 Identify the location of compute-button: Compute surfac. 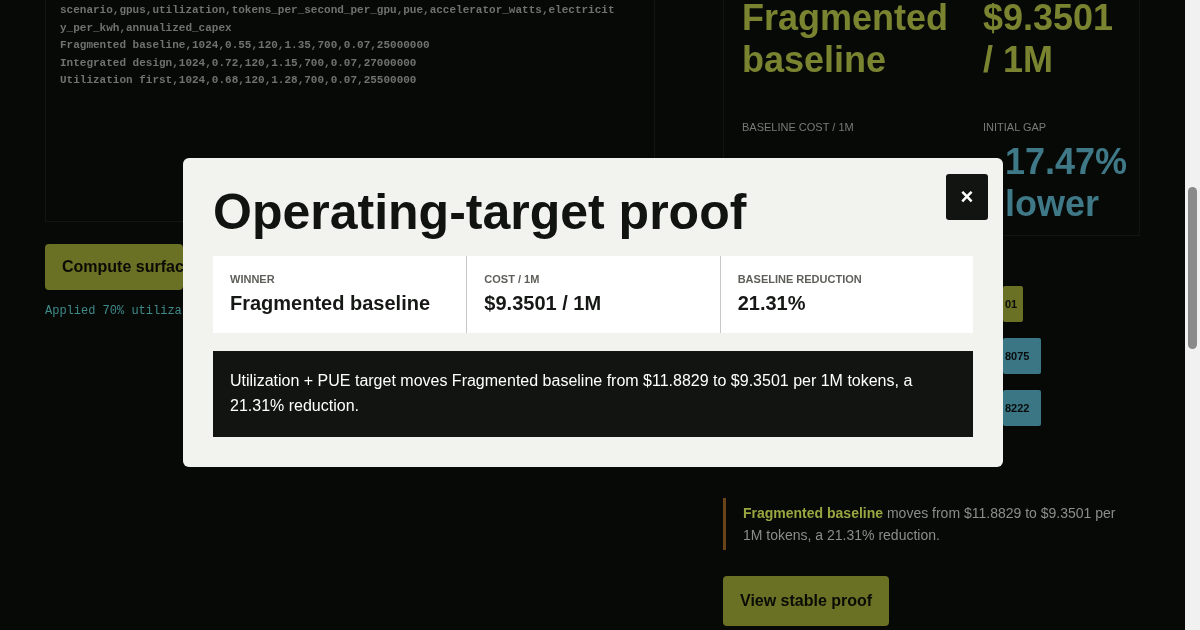
(114, 267).